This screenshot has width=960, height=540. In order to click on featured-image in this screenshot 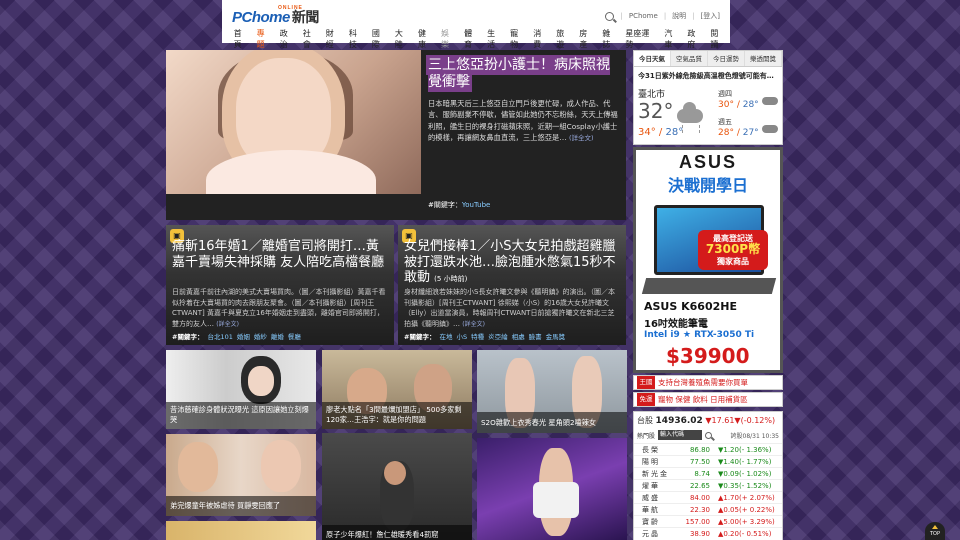, I will do `click(293, 122)`.